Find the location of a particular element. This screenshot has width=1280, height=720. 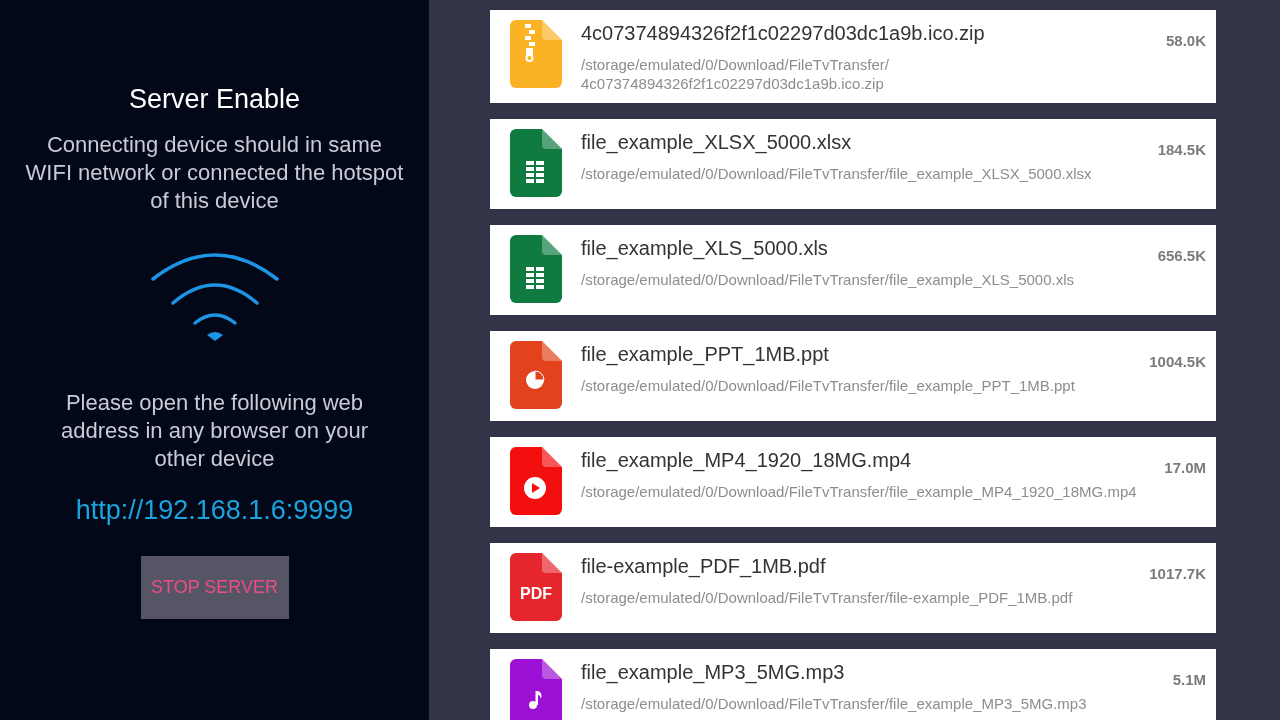

file-name: file_example_XLS_5000.xls is located at coordinates (705, 248).